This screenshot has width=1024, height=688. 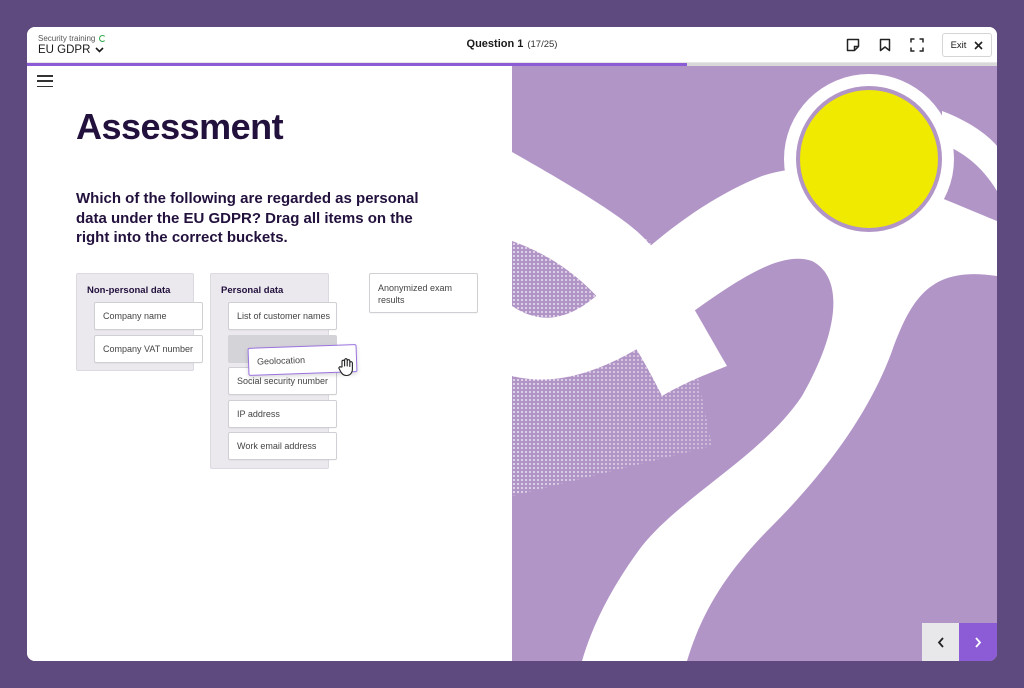 I want to click on drag-card: Company VAT number, so click(x=148, y=349).